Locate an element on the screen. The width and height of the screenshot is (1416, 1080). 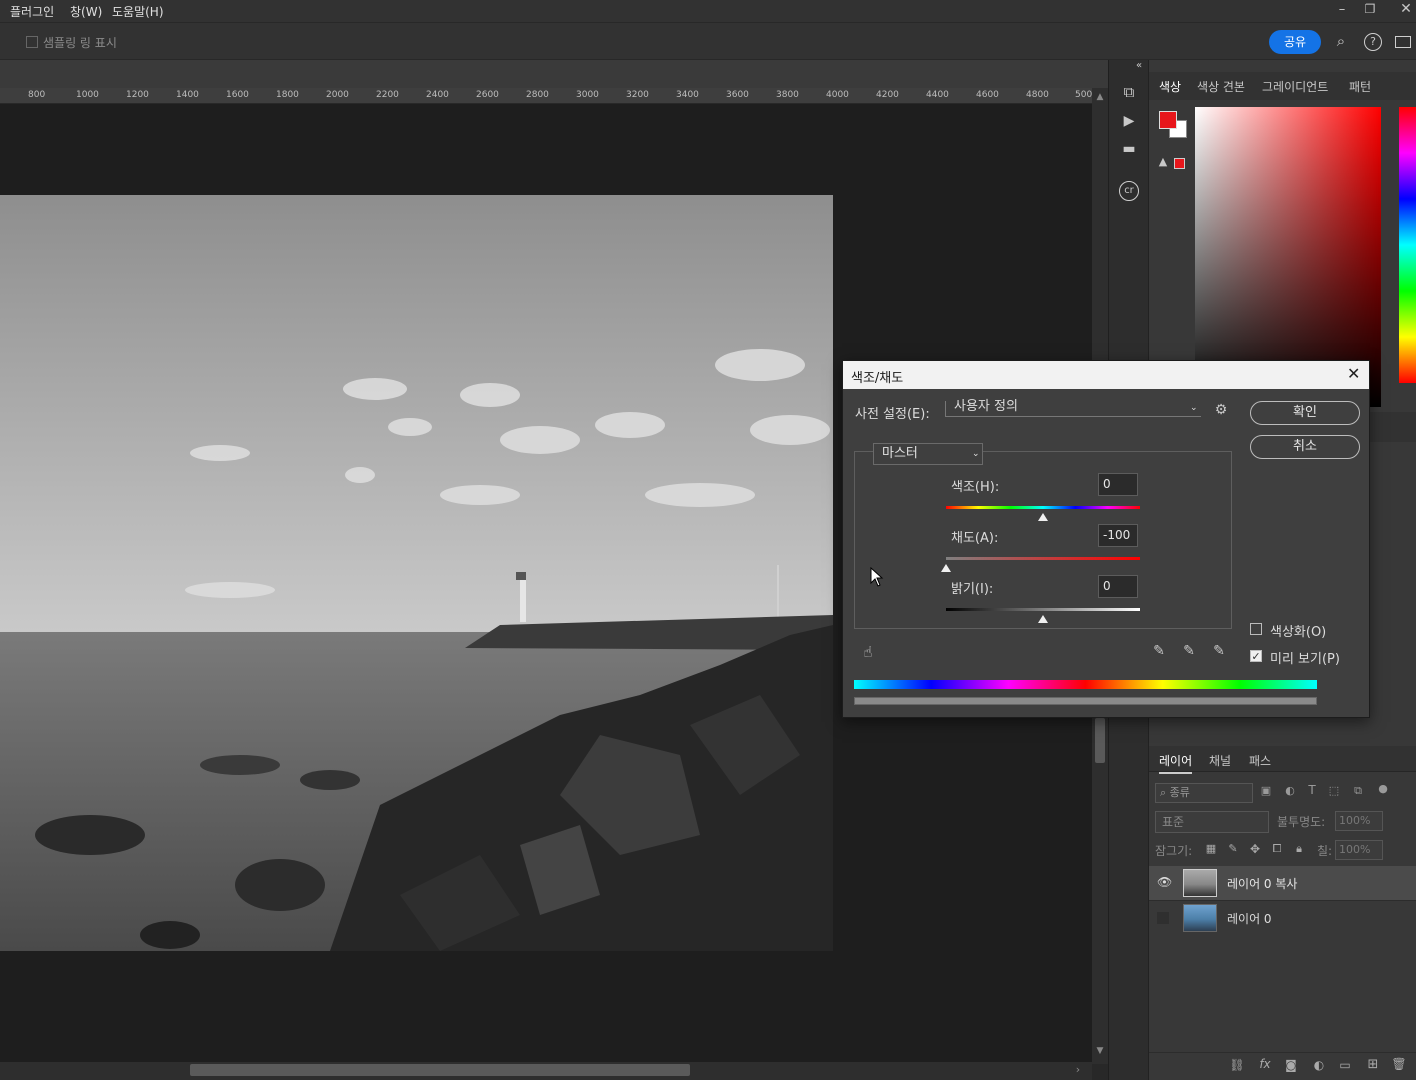
add-mask-icon: ◙ is located at coordinates (1291, 1065).